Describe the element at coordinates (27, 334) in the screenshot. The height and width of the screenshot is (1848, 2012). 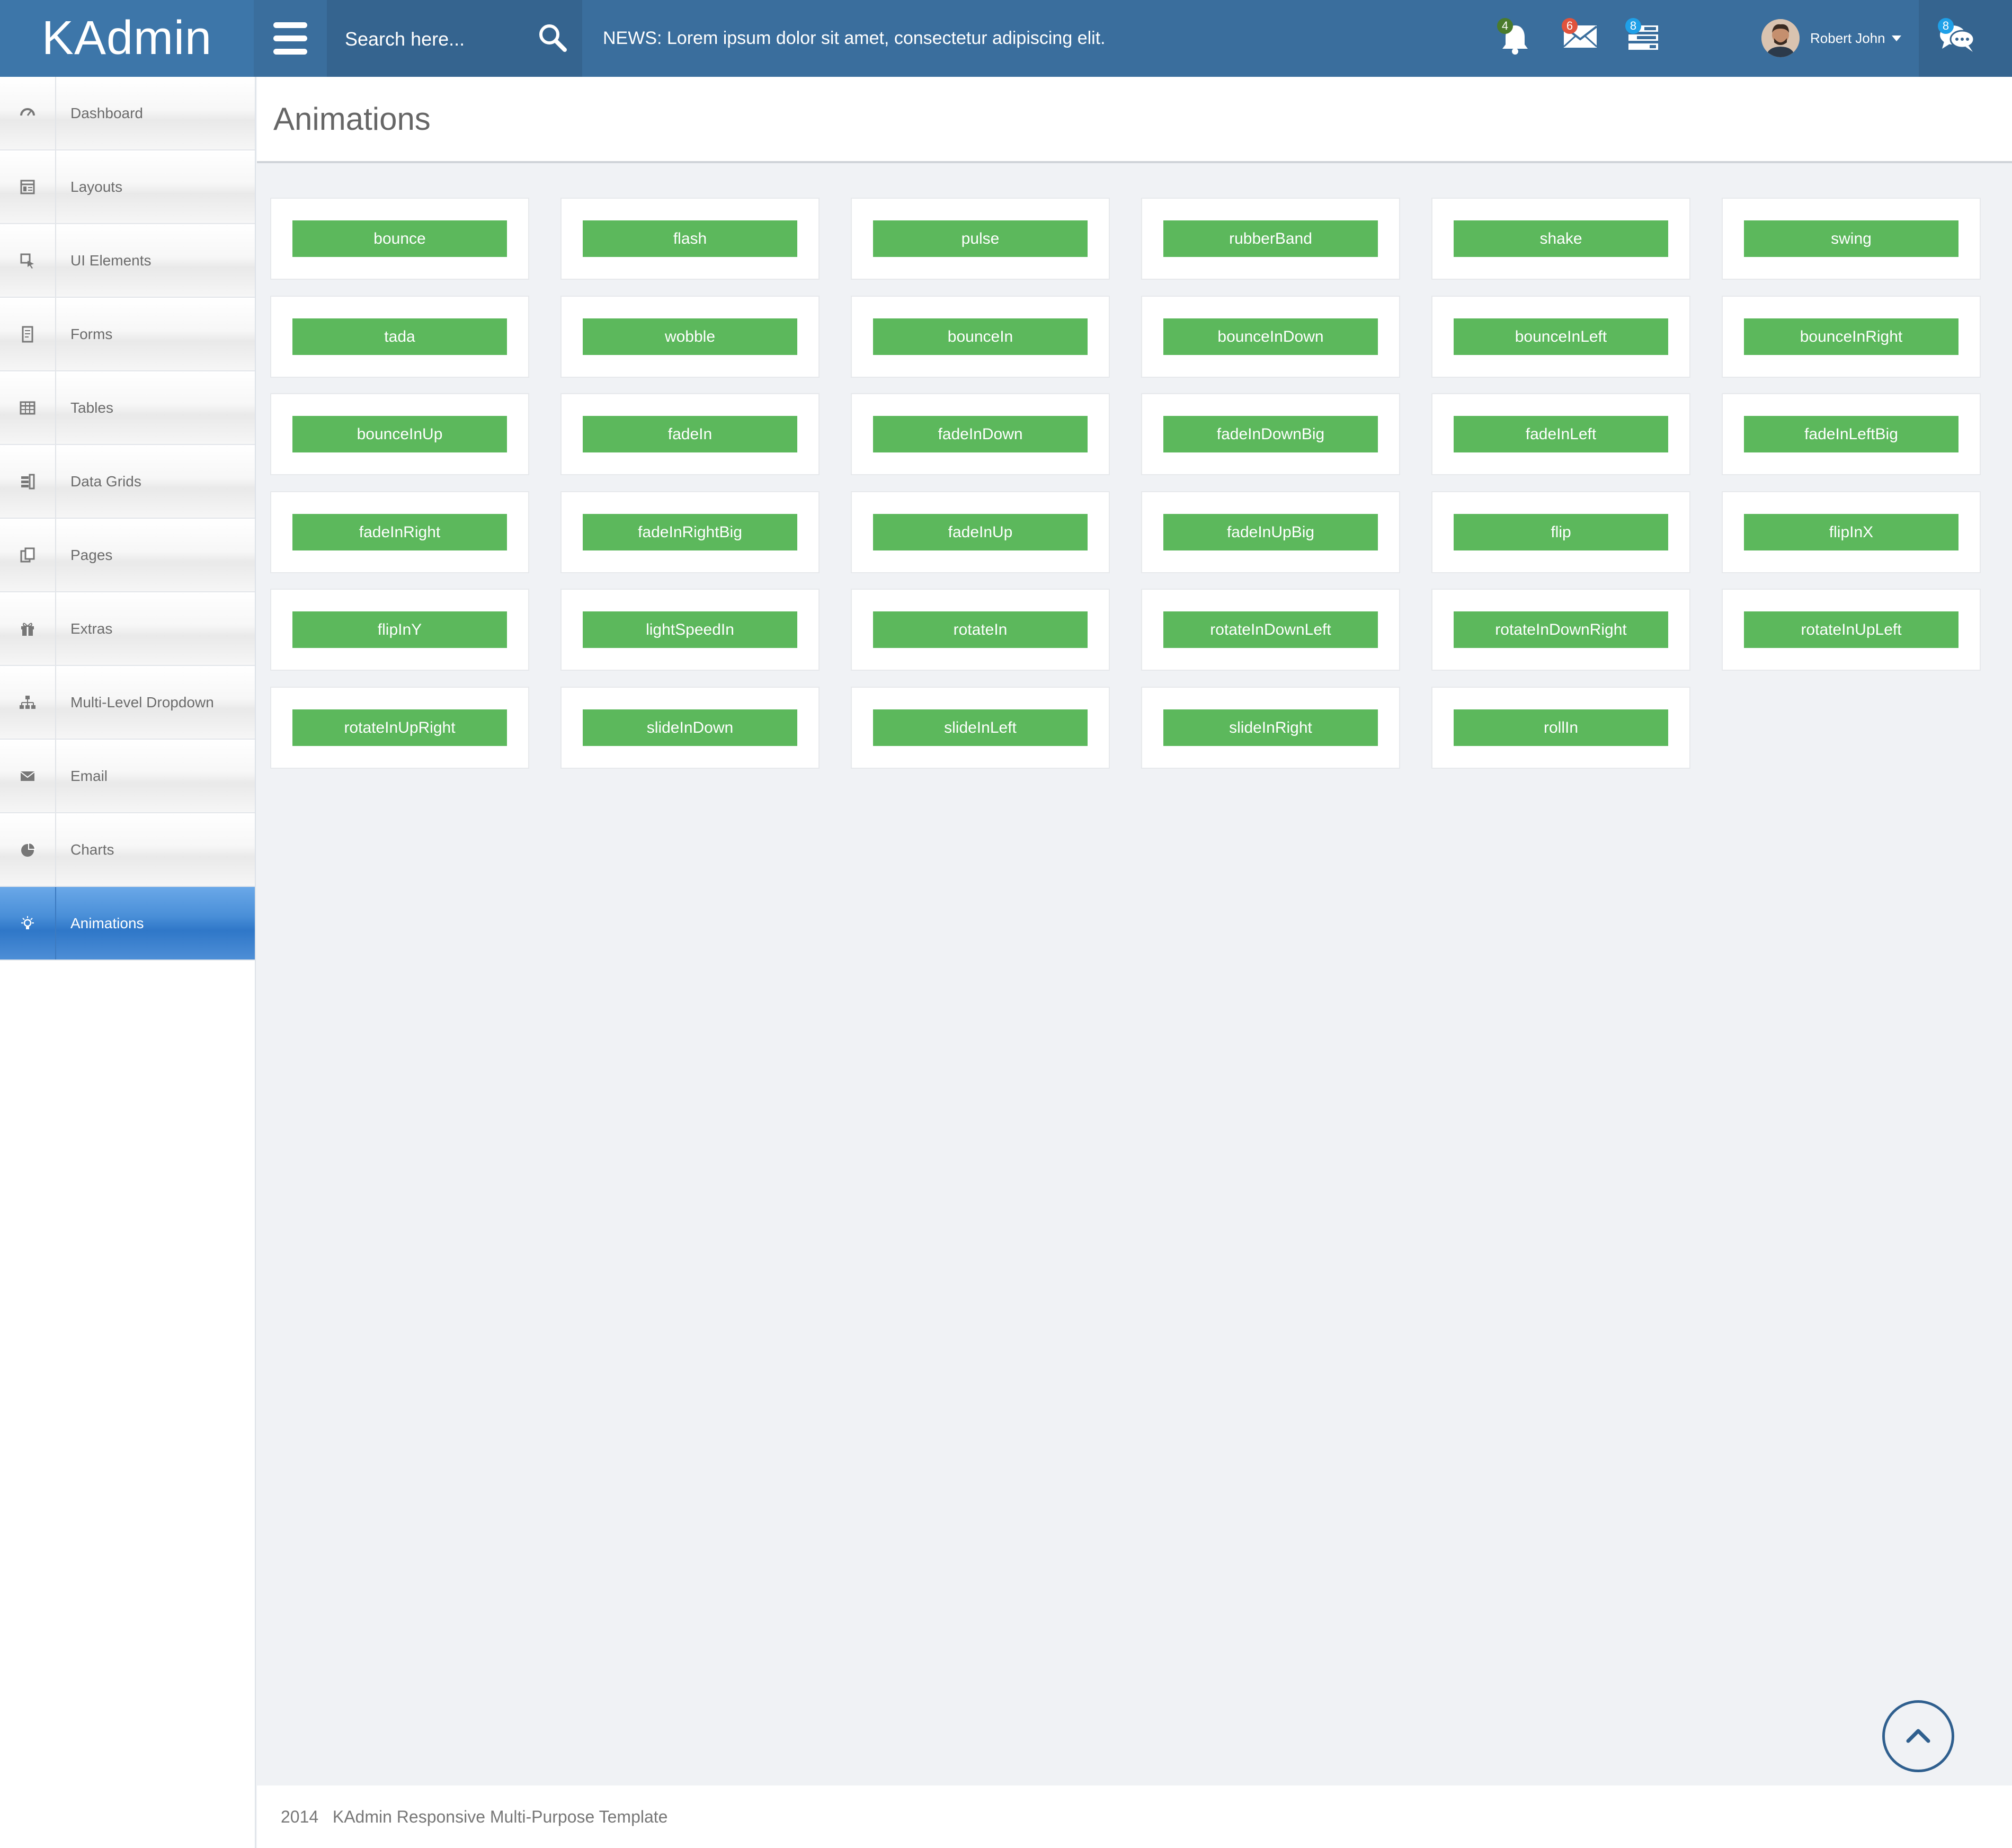
I see `forms-icon` at that location.